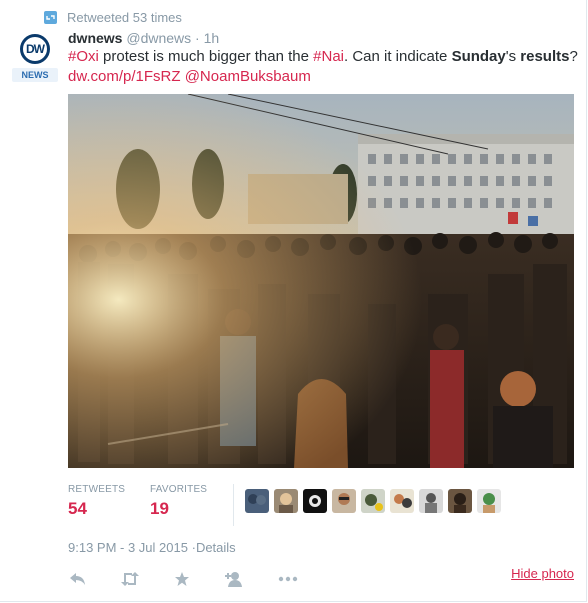 This screenshot has width=588, height=603. I want to click on tweet-text-part: ?, so click(573, 56).